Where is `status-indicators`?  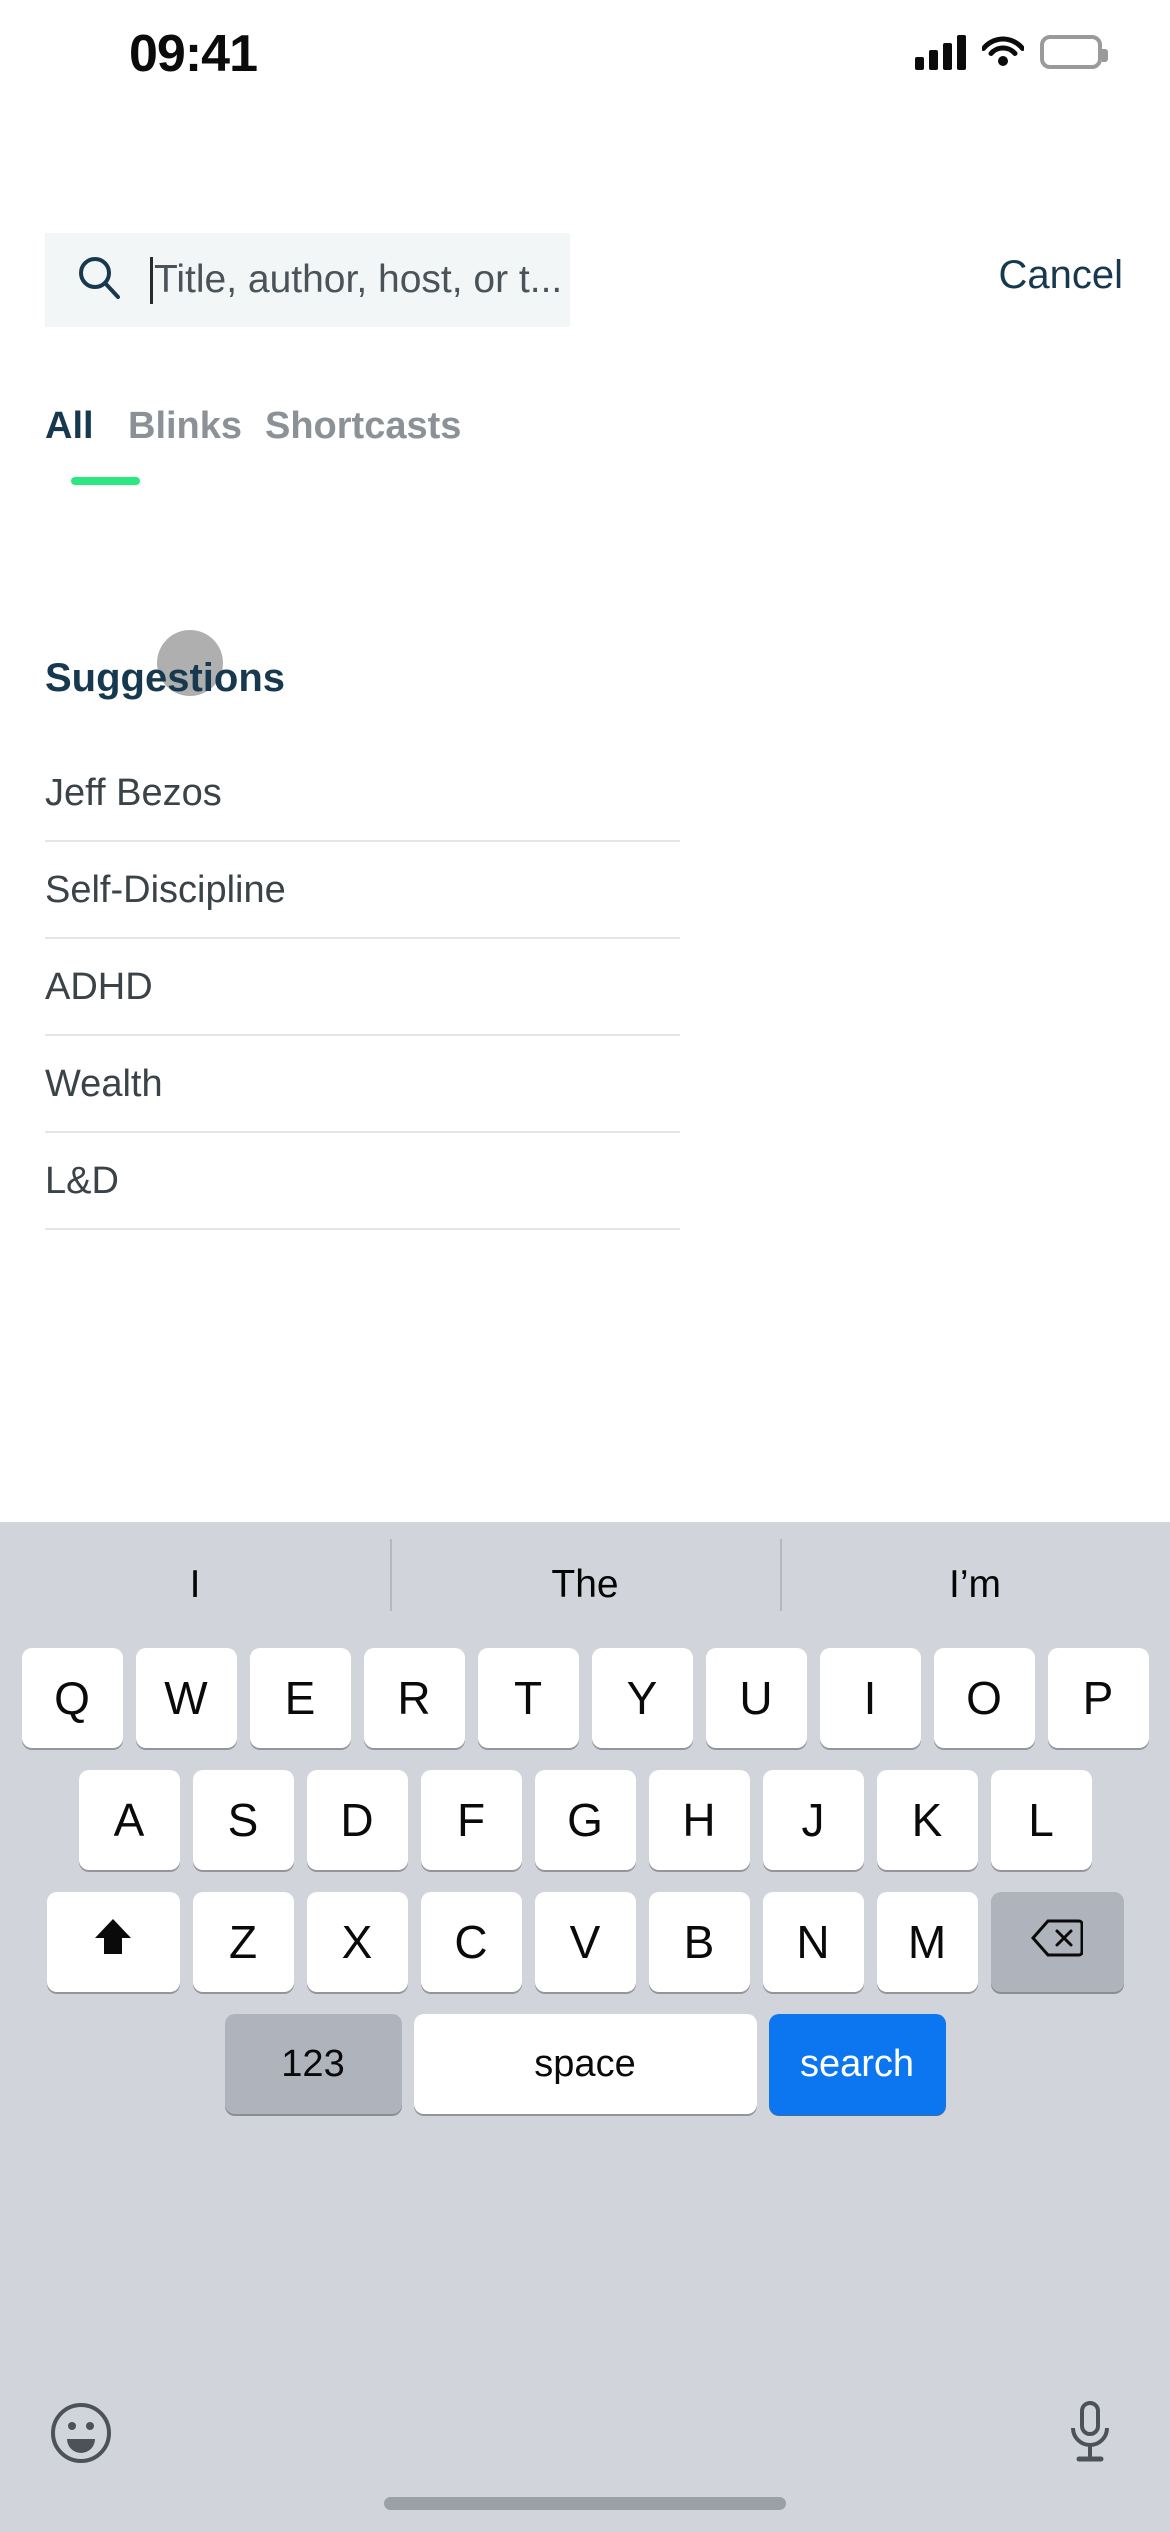 status-indicators is located at coordinates (1011, 51).